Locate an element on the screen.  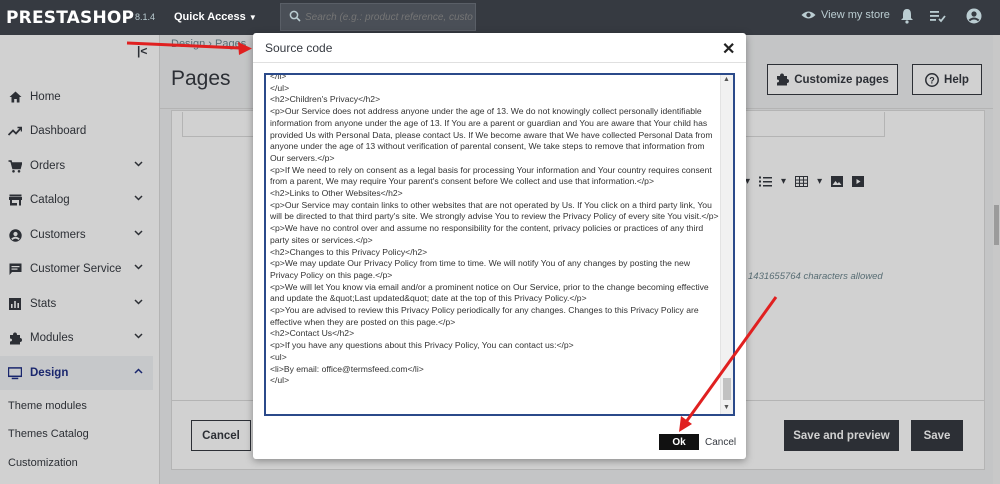
ok-button: Ok is located at coordinates (679, 442).